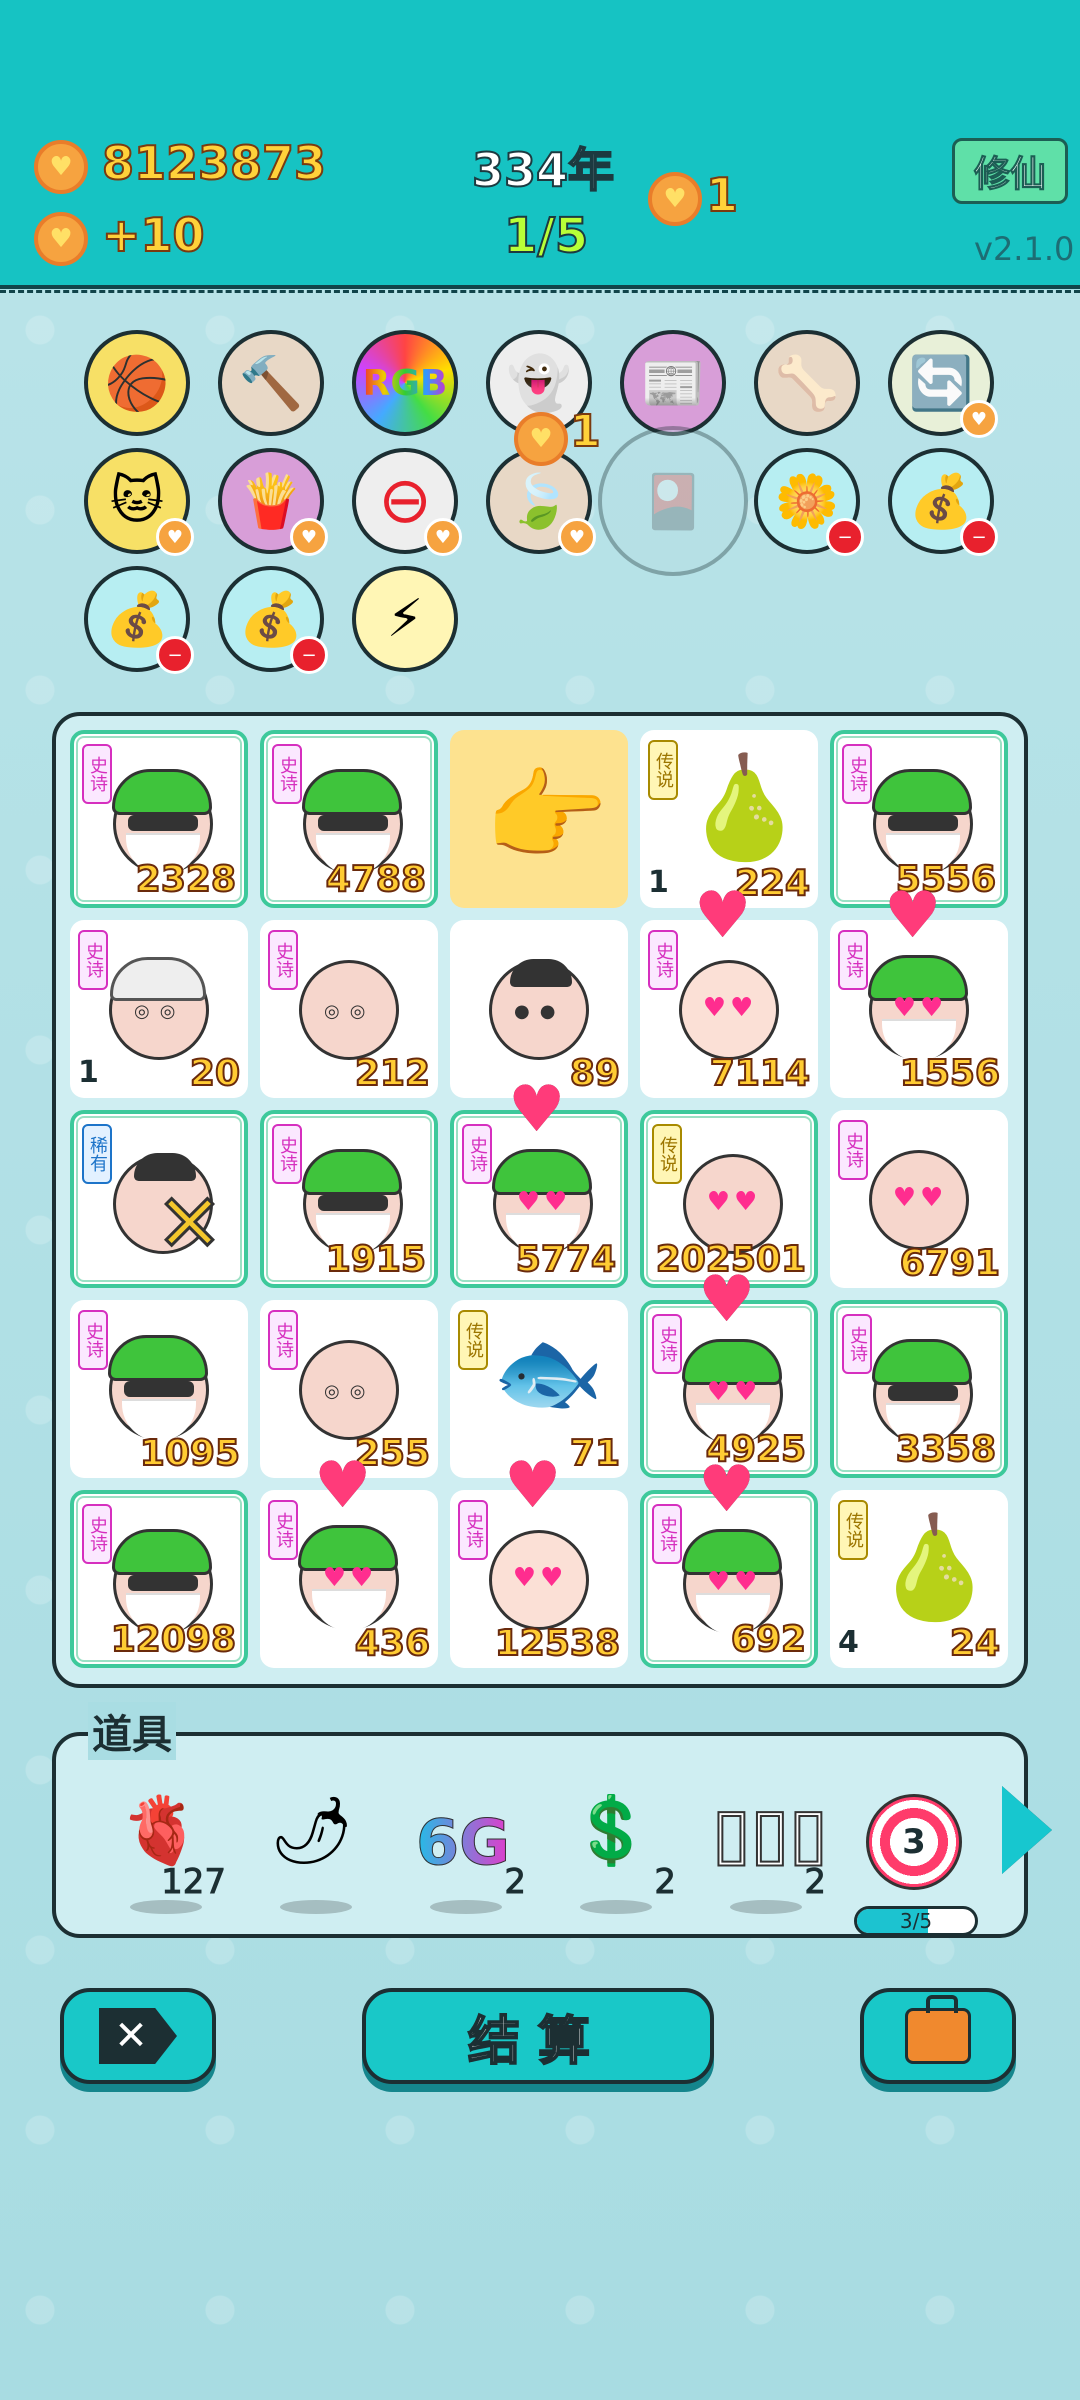 This screenshot has width=1080, height=2400. What do you see at coordinates (546, 815) in the screenshot?
I see `pointing-hand-icon: 👉` at bounding box center [546, 815].